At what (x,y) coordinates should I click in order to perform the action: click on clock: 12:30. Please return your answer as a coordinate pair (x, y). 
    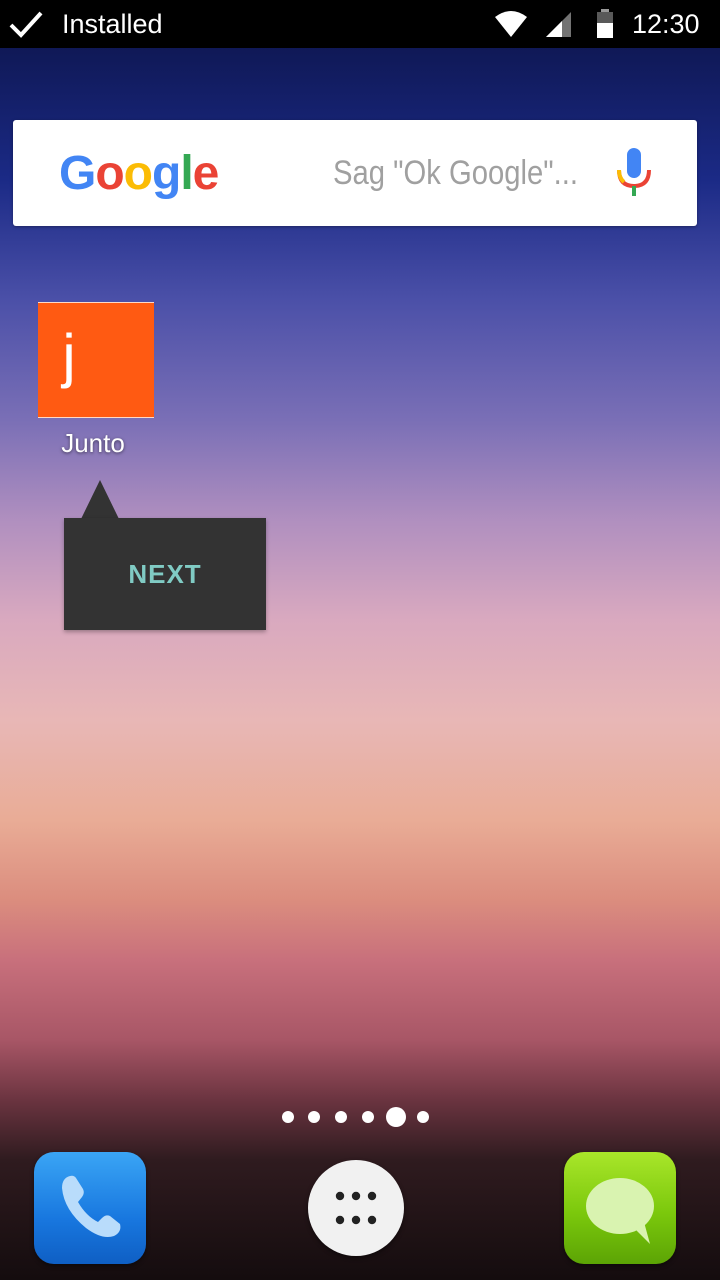
    Looking at the image, I should click on (666, 24).